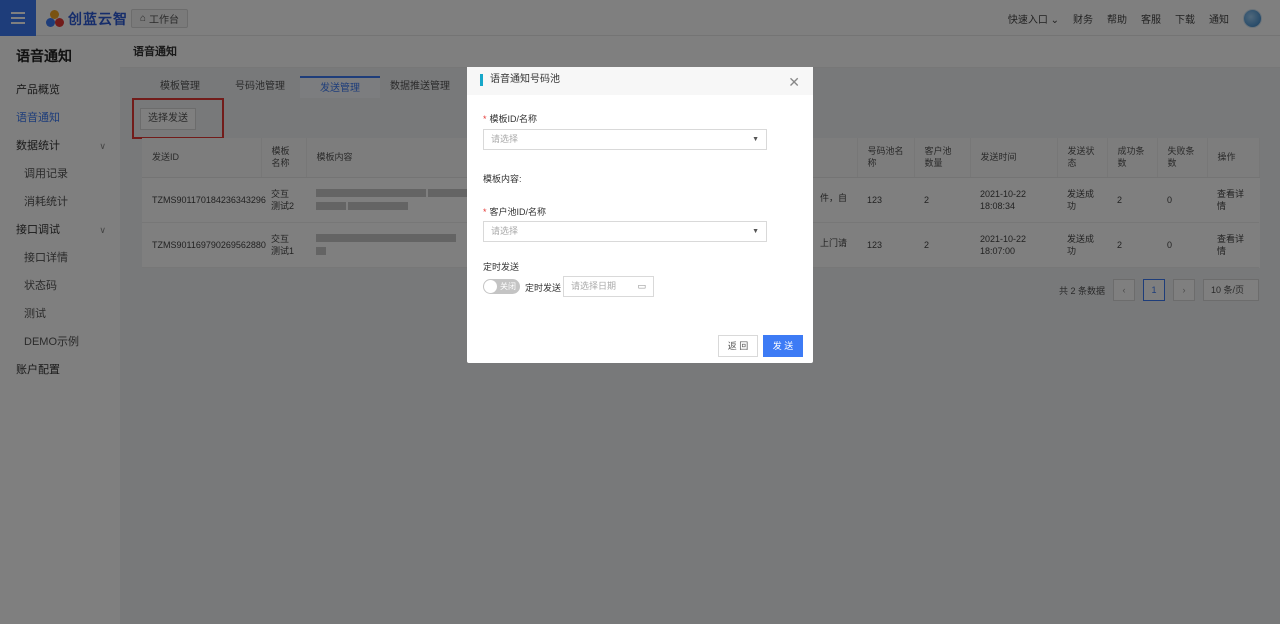  I want to click on date-placeholder: 请选择日期, so click(594, 286).